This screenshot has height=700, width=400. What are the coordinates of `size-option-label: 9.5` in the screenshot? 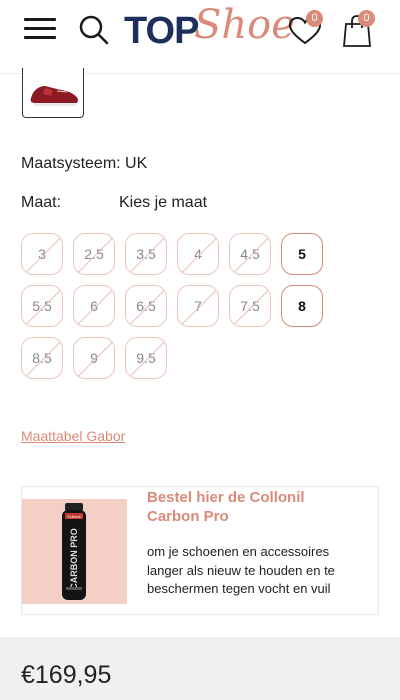 It's located at (146, 358).